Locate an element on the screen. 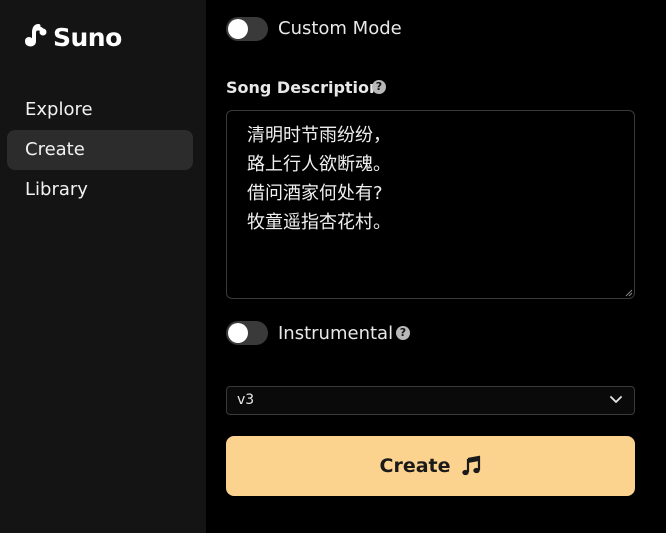 Image resolution: width=666 pixels, height=533 pixels. create-button: Create is located at coordinates (430, 466).